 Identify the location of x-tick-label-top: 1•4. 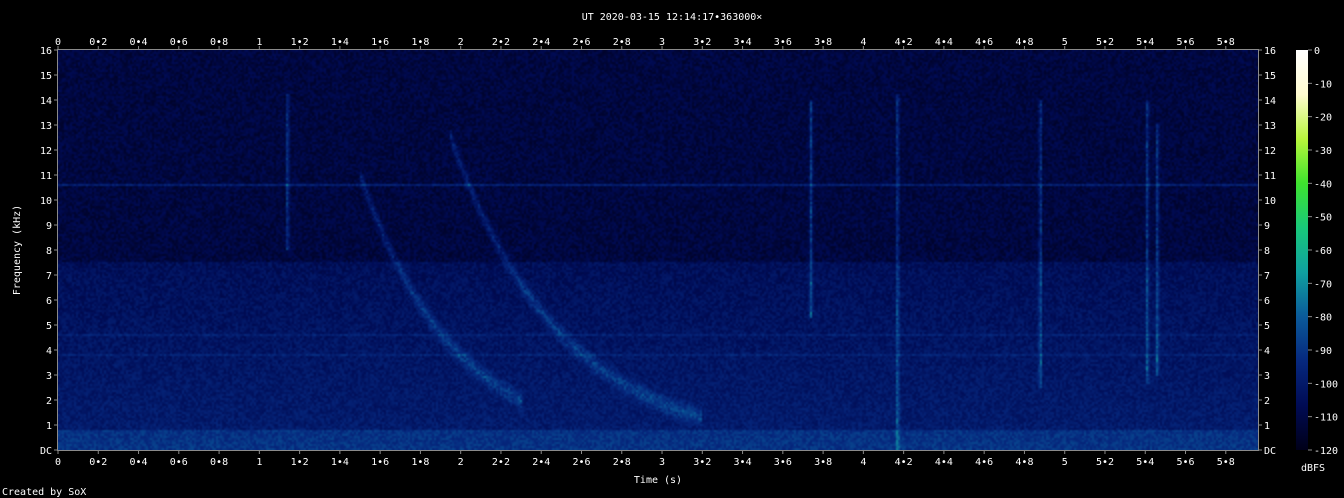
(340, 42).